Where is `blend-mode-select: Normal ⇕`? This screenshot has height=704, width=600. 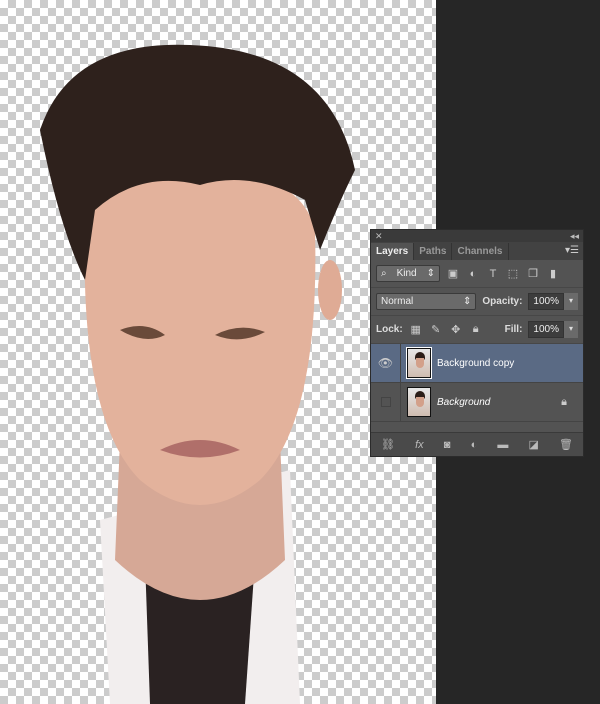
blend-mode-select: Normal ⇕ is located at coordinates (426, 301).